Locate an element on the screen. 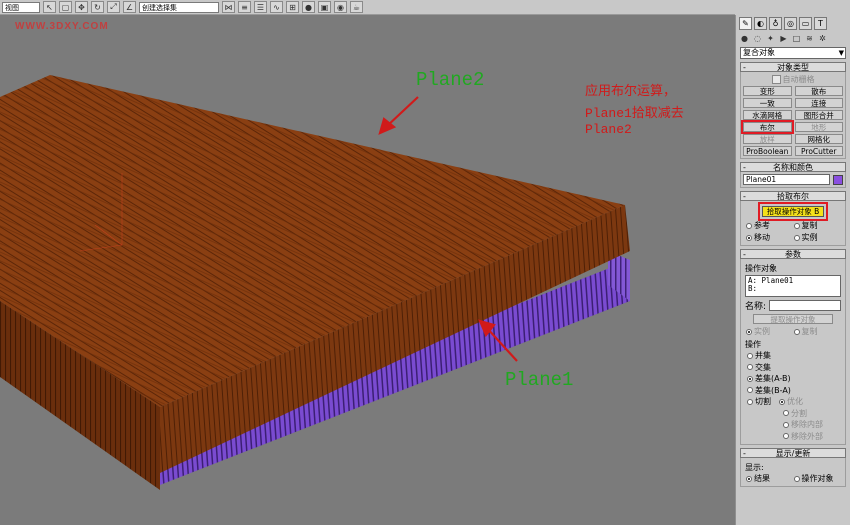  helpers-icon: □ is located at coordinates (796, 38).